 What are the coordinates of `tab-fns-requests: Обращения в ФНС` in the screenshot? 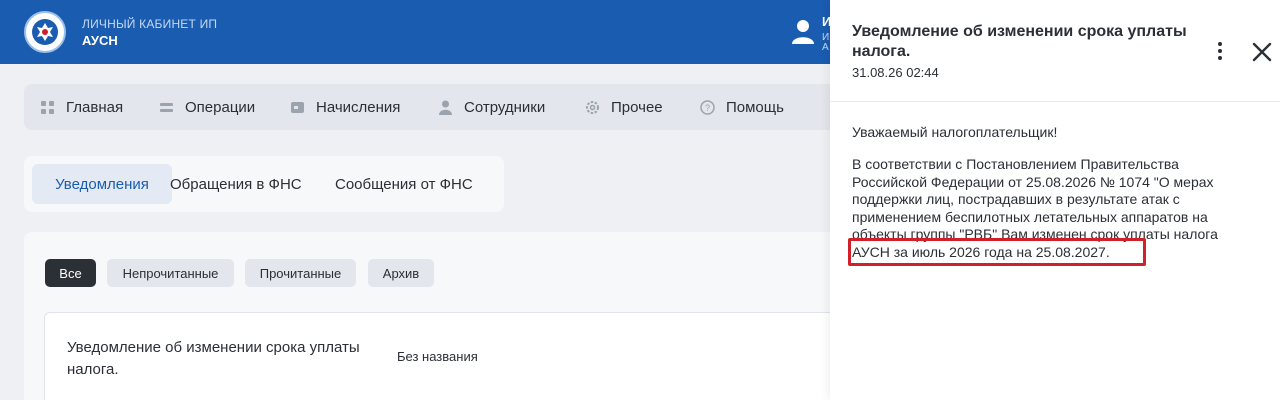 It's located at (236, 184).